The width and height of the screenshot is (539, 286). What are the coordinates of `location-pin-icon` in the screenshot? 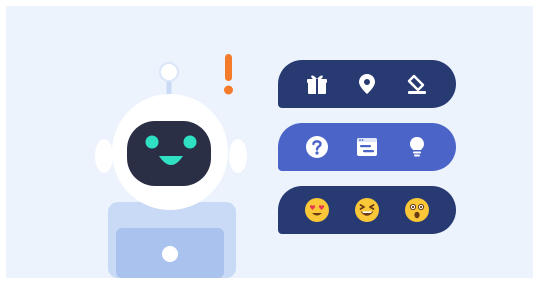 It's located at (367, 84).